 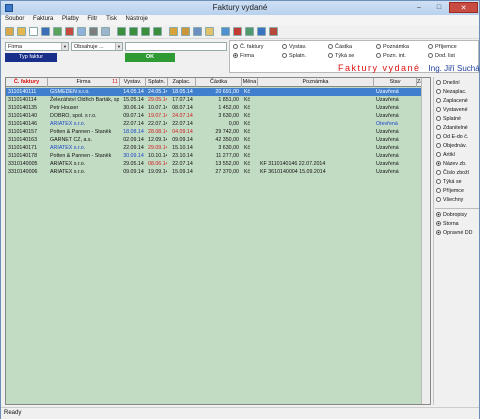 I want to click on open-icon, so click(x=9, y=31).